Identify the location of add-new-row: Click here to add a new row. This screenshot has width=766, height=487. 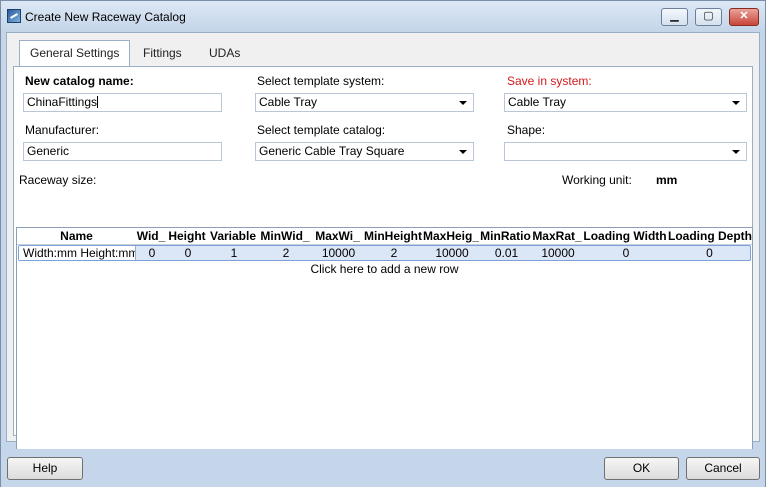
(384, 269).